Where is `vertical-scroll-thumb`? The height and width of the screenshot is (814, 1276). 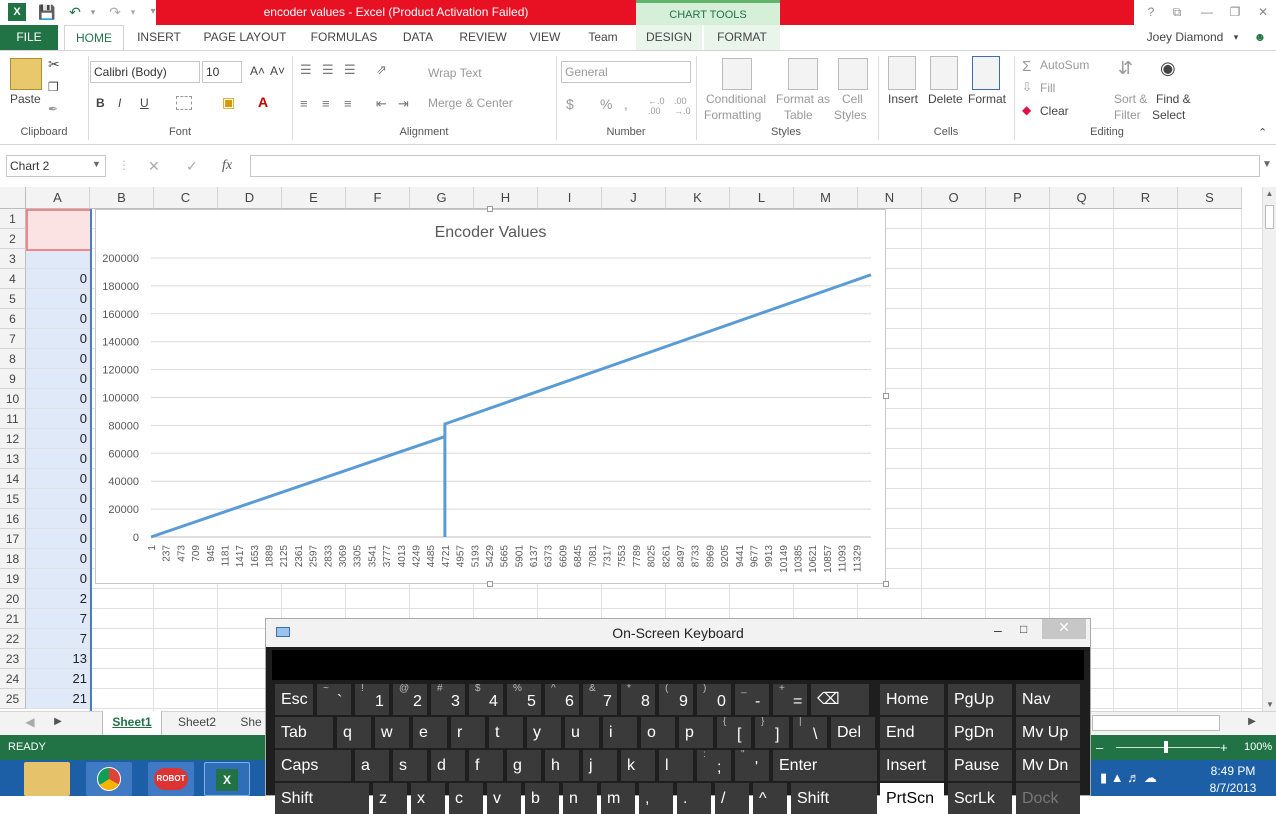 vertical-scroll-thumb is located at coordinates (1269, 217).